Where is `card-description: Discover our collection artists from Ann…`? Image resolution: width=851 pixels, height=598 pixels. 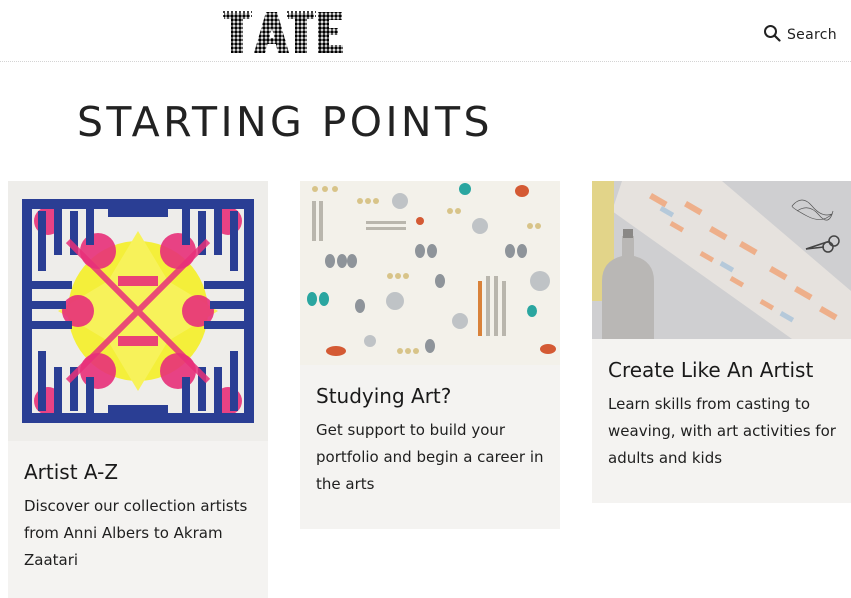
card-description: Discover our collection artists from Ann… is located at coordinates (136, 533).